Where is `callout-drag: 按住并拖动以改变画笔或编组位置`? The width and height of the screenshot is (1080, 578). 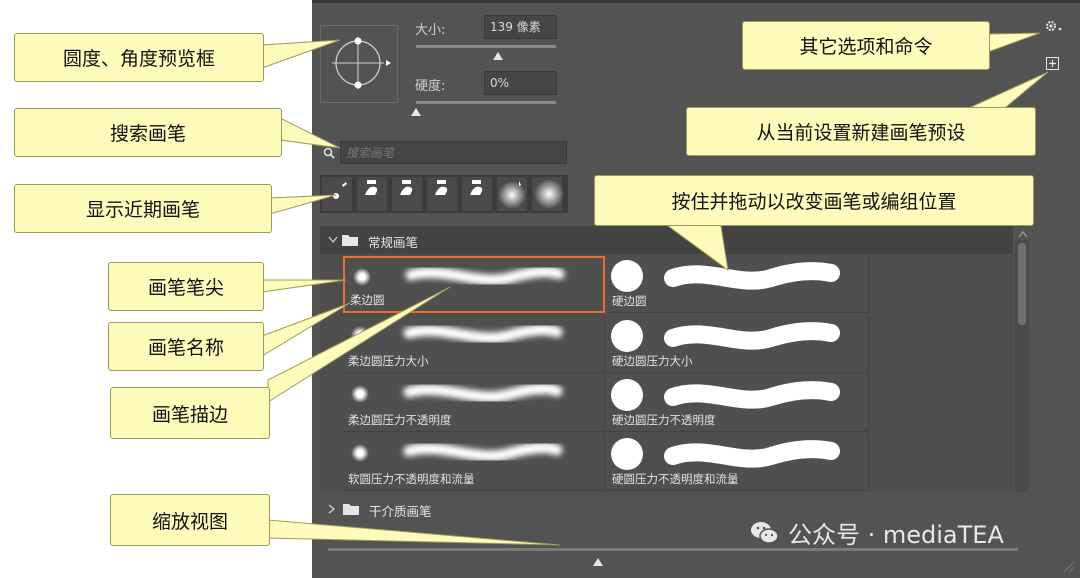 callout-drag: 按住并拖动以改变画笔或编组位置 is located at coordinates (814, 200).